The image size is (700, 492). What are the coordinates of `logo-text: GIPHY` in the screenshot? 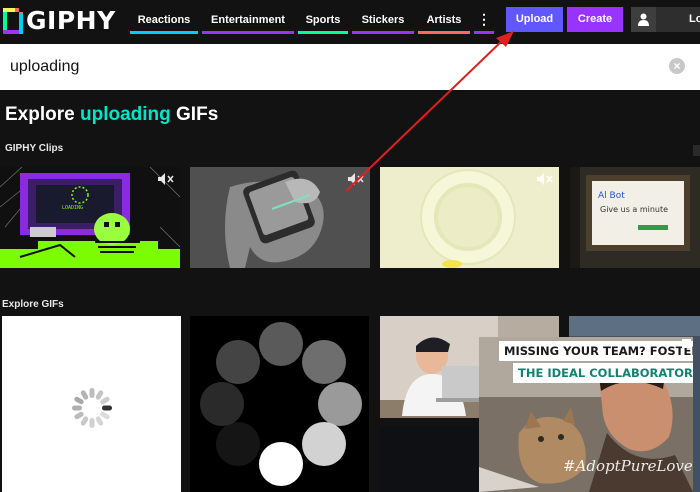 It's located at (71, 20).